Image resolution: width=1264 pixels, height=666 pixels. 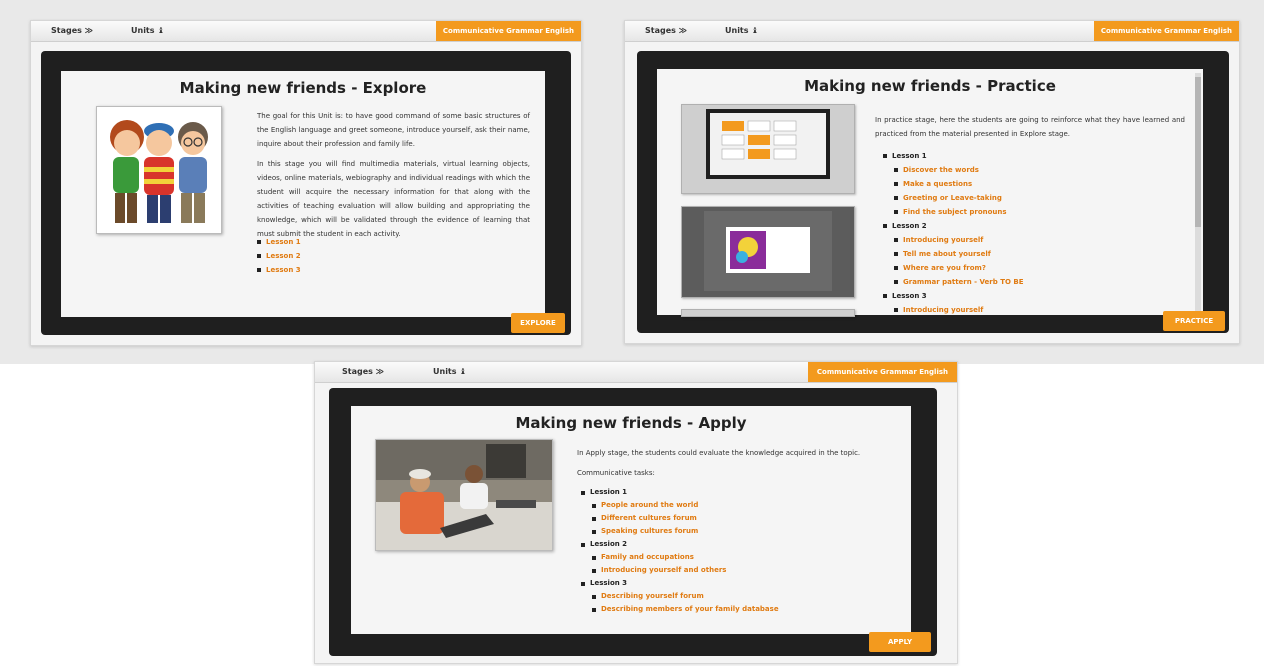 I want to click on lesson-heading: Lession 2, so click(x=680, y=544).